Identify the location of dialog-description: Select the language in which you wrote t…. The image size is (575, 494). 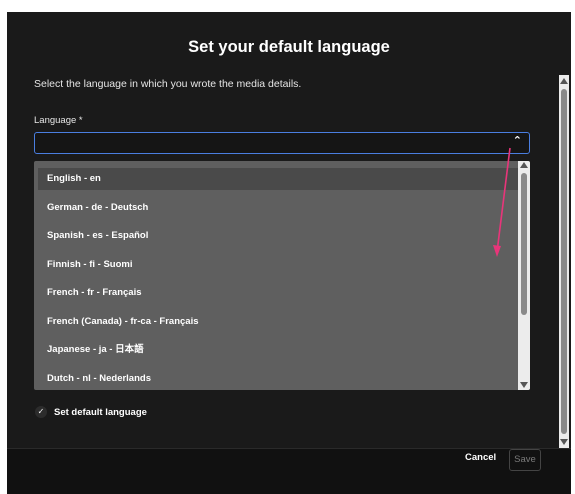
(168, 84).